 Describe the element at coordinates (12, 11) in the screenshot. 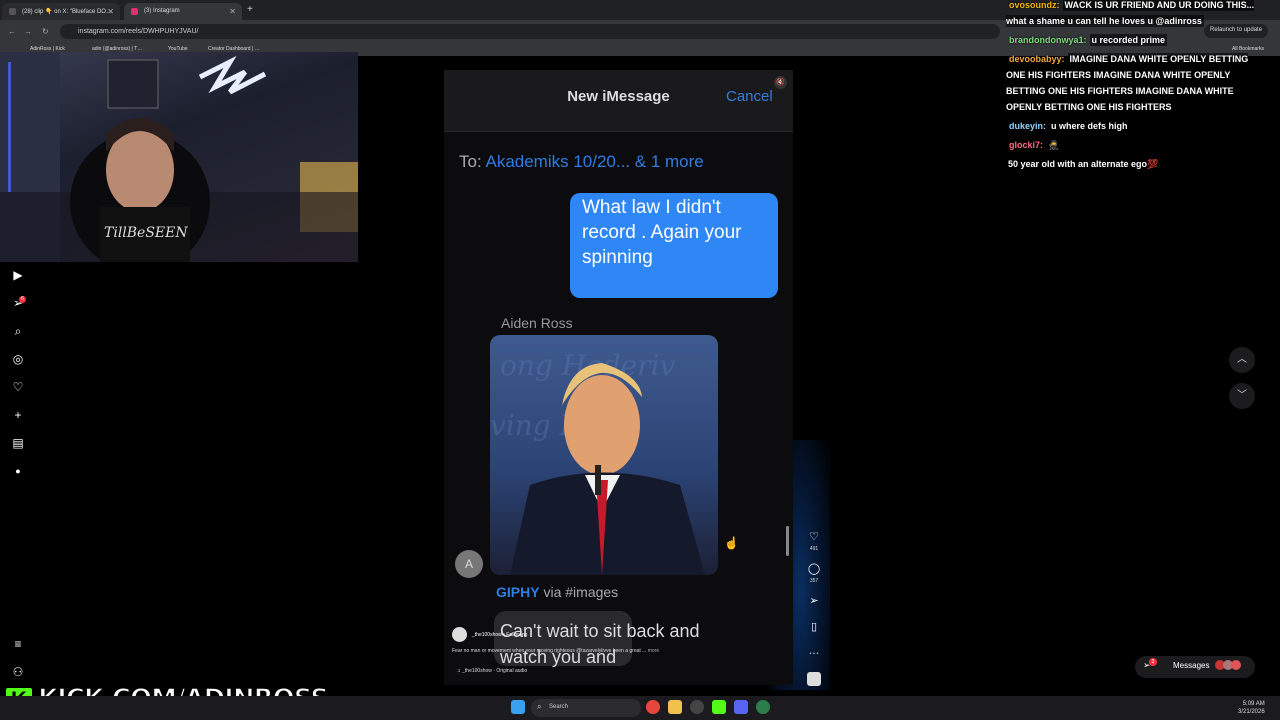

I see `x-favicon-icon` at that location.